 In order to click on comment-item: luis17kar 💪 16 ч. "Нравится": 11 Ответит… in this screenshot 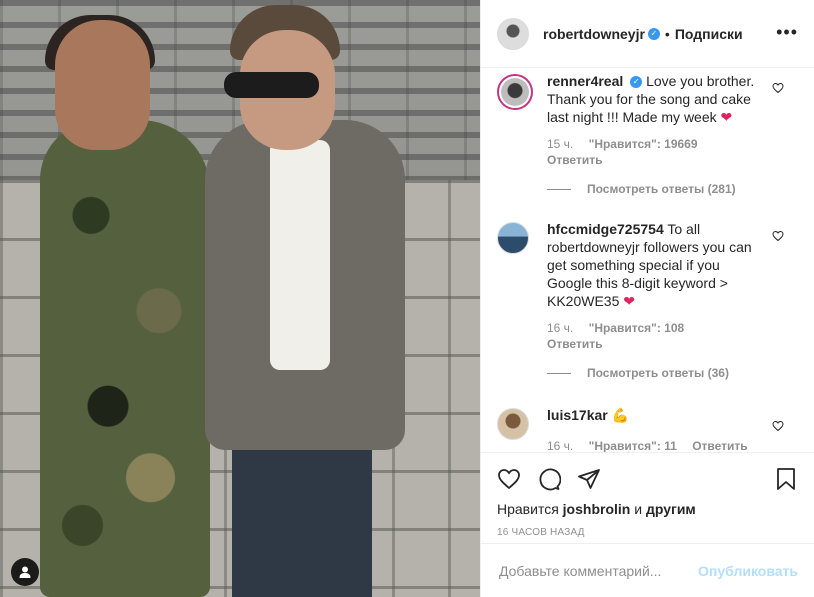, I will do `click(647, 417)`.